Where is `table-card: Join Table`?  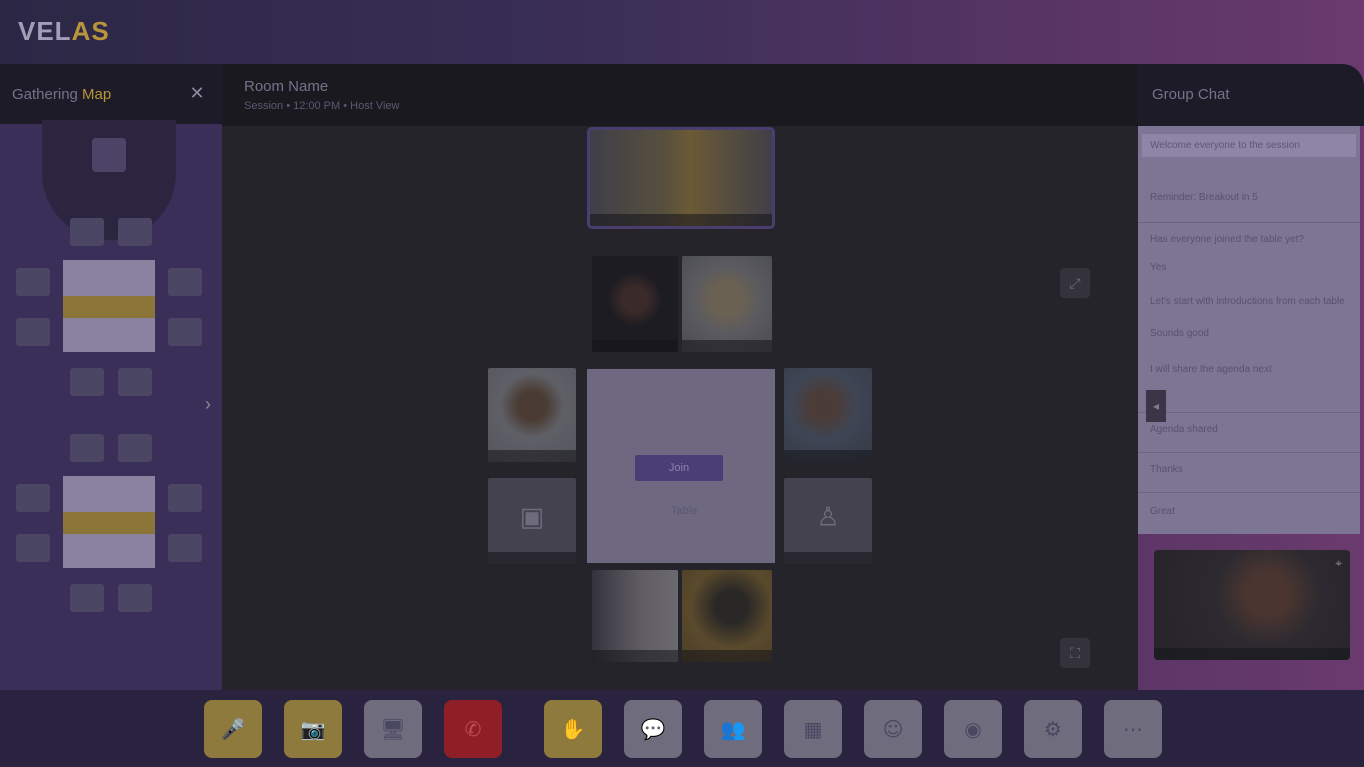 table-card: Join Table is located at coordinates (681, 466).